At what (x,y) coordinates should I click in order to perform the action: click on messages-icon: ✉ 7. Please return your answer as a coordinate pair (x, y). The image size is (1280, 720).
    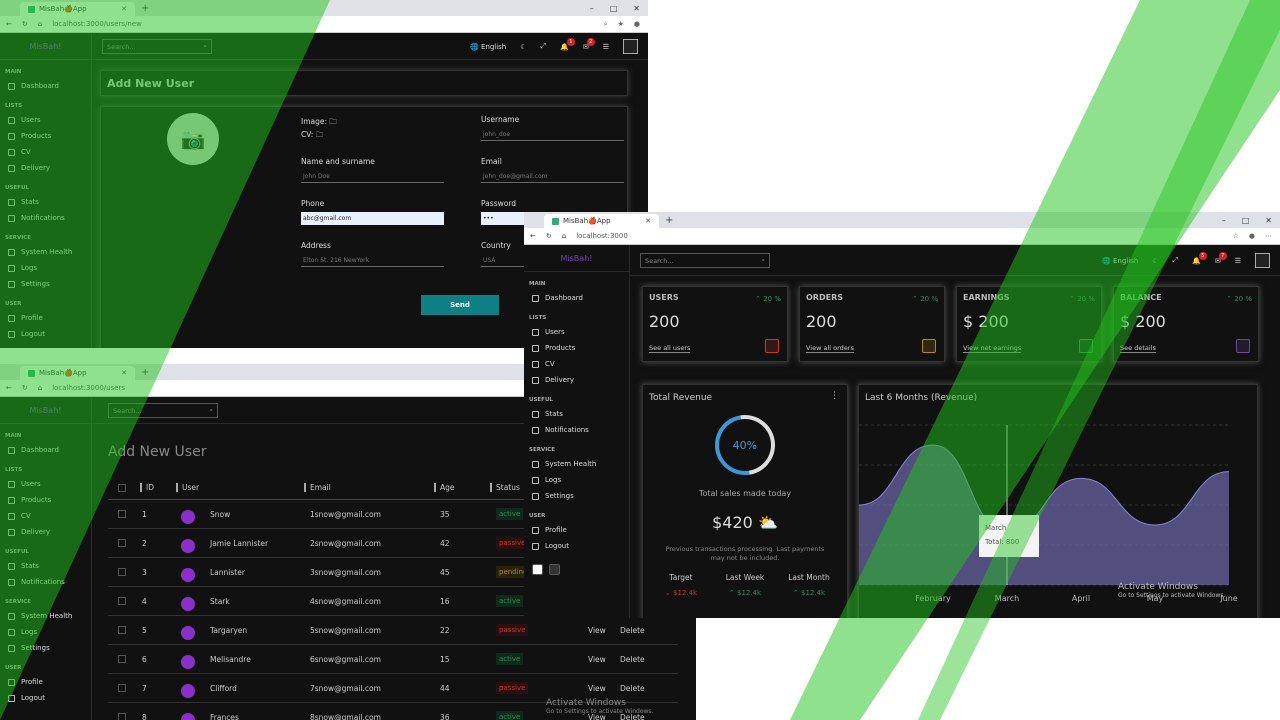
    Looking at the image, I should click on (1221, 258).